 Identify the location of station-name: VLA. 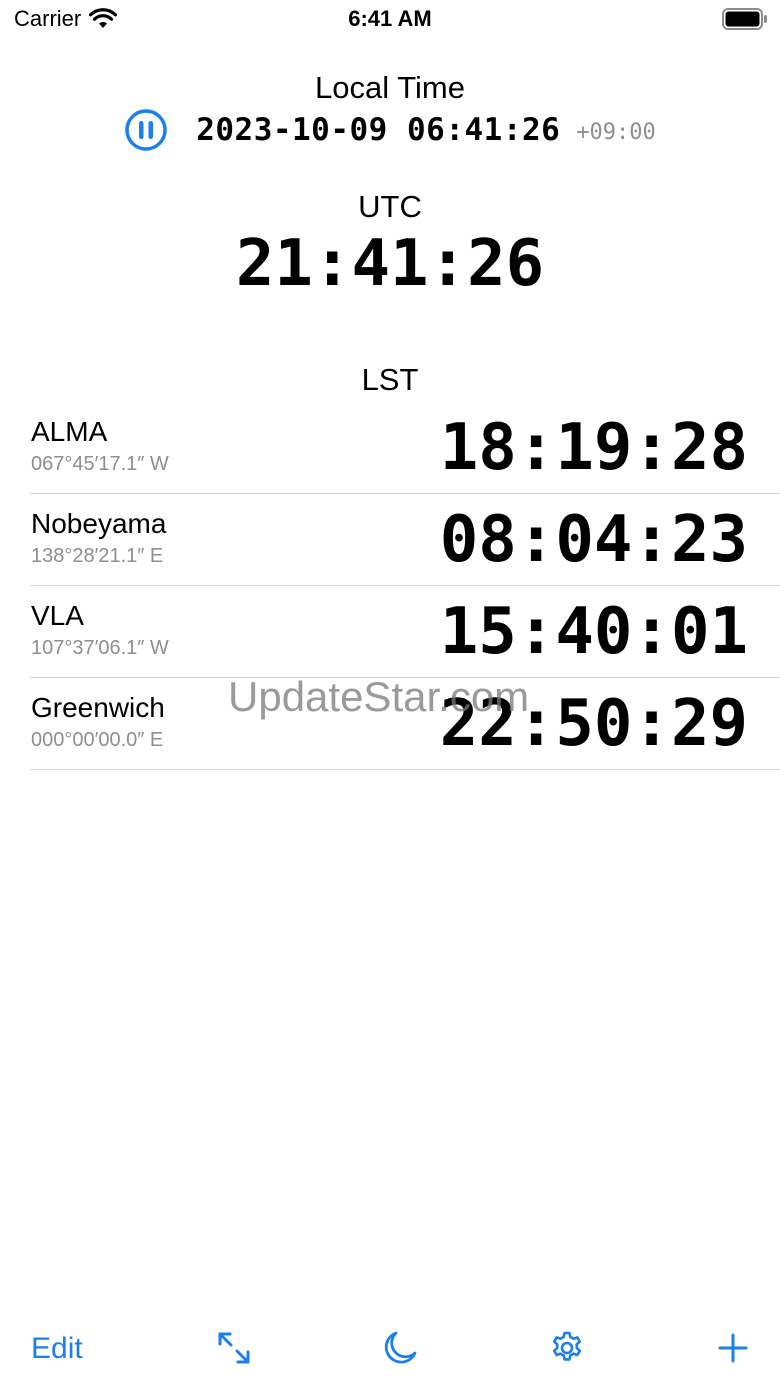
(57, 615).